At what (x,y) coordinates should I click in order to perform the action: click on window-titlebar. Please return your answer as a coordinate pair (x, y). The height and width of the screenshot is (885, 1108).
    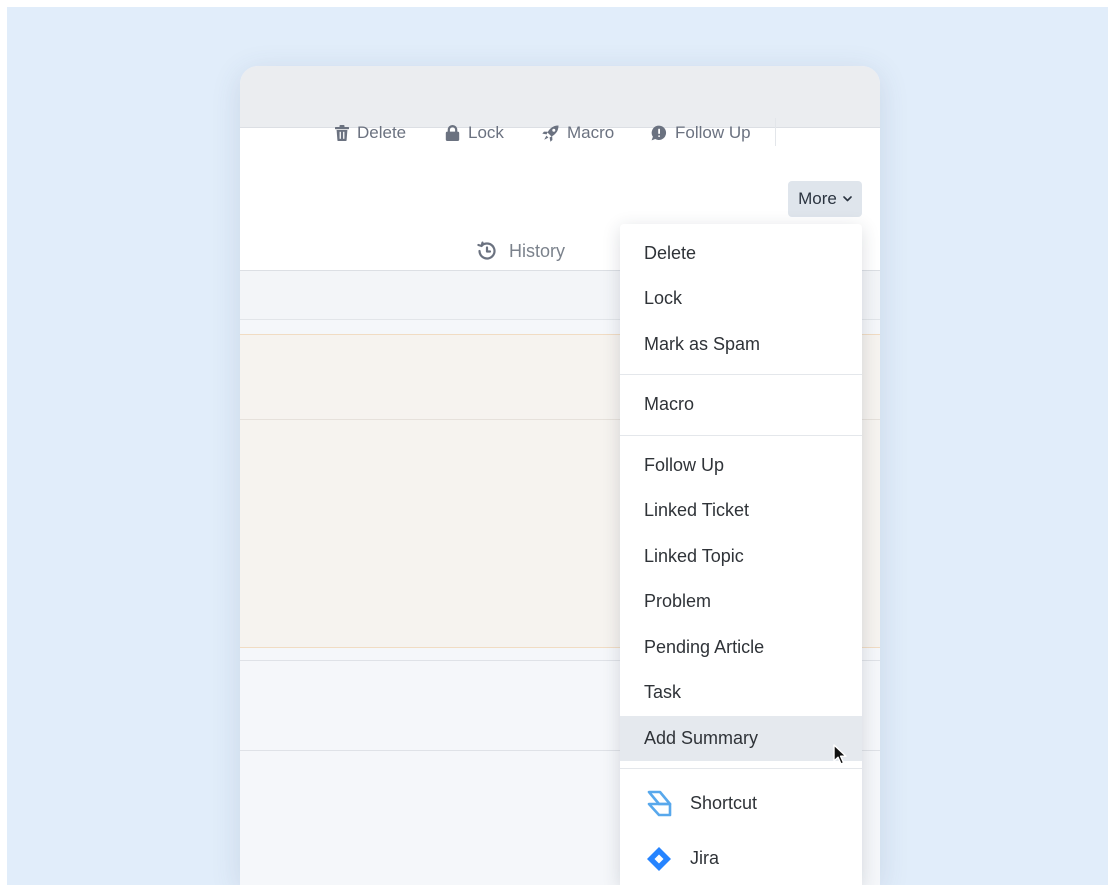
    Looking at the image, I should click on (560, 96).